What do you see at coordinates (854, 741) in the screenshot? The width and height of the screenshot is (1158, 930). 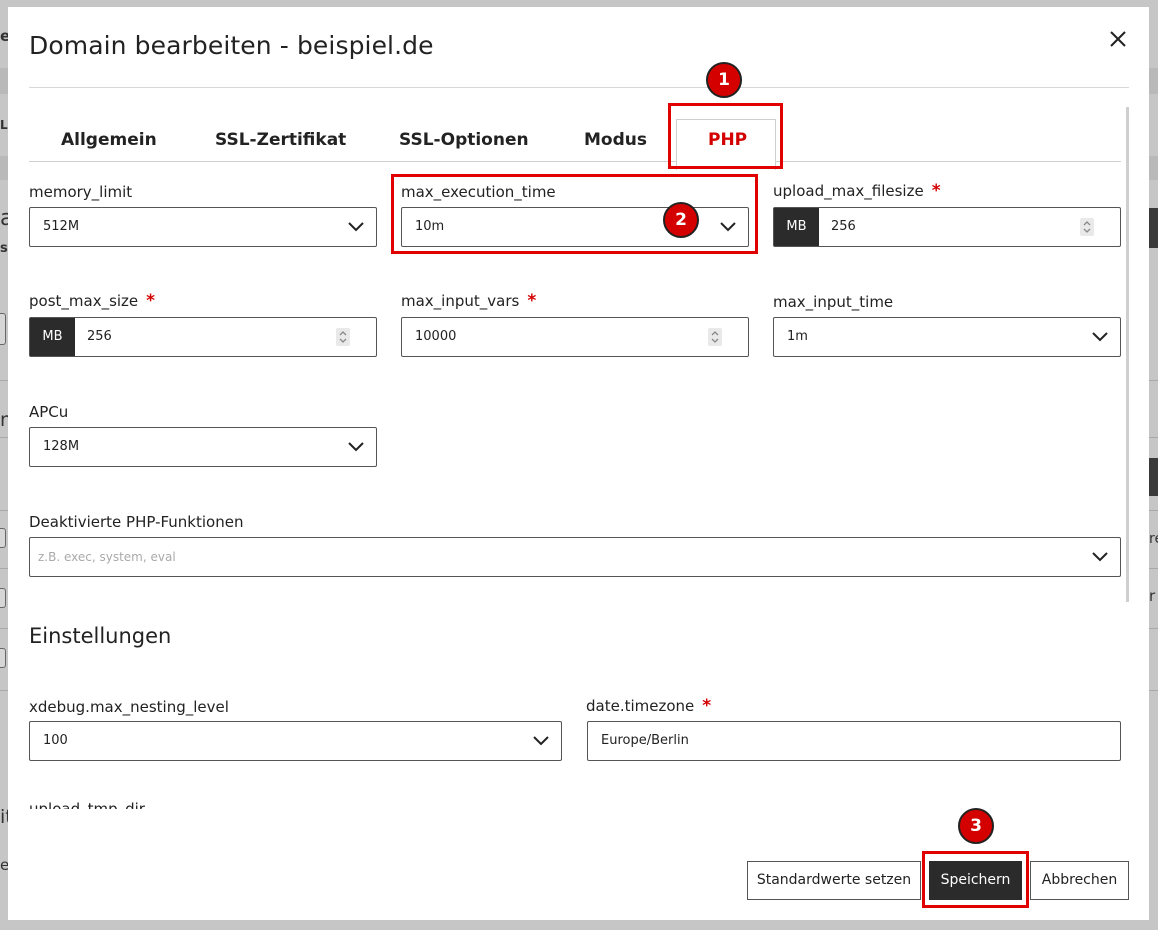 I see `date-timezone-input: Europe/Berlin` at bounding box center [854, 741].